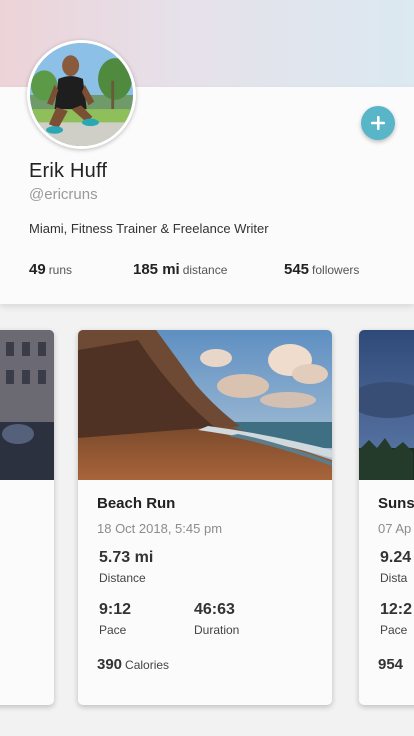 The image size is (414, 736). I want to click on metric-calories: 954, so click(390, 665).